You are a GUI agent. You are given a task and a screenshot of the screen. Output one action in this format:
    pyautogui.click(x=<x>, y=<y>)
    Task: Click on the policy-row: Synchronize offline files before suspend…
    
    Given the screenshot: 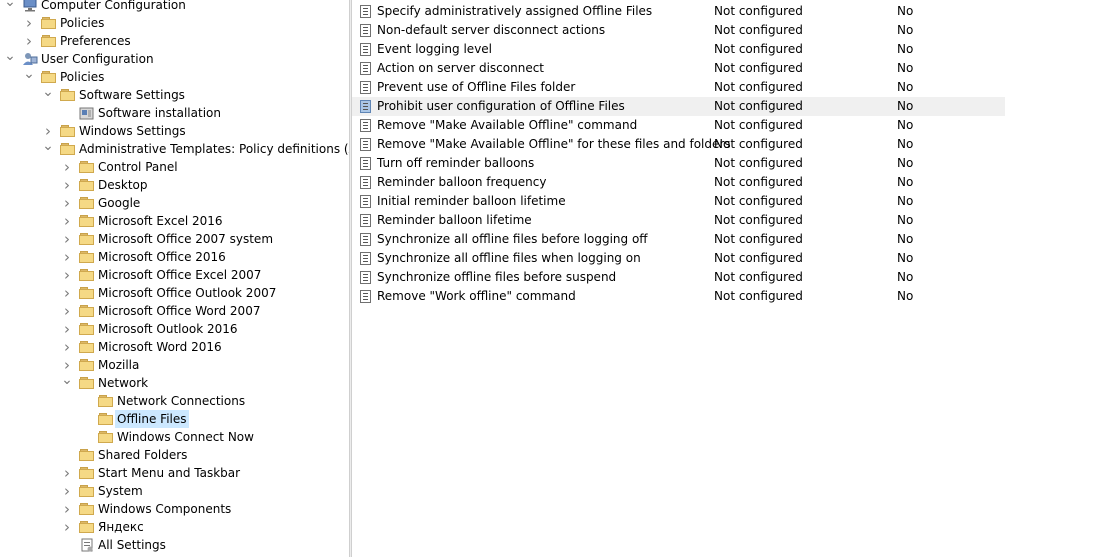 What is the action you would take?
    pyautogui.click(x=678, y=277)
    